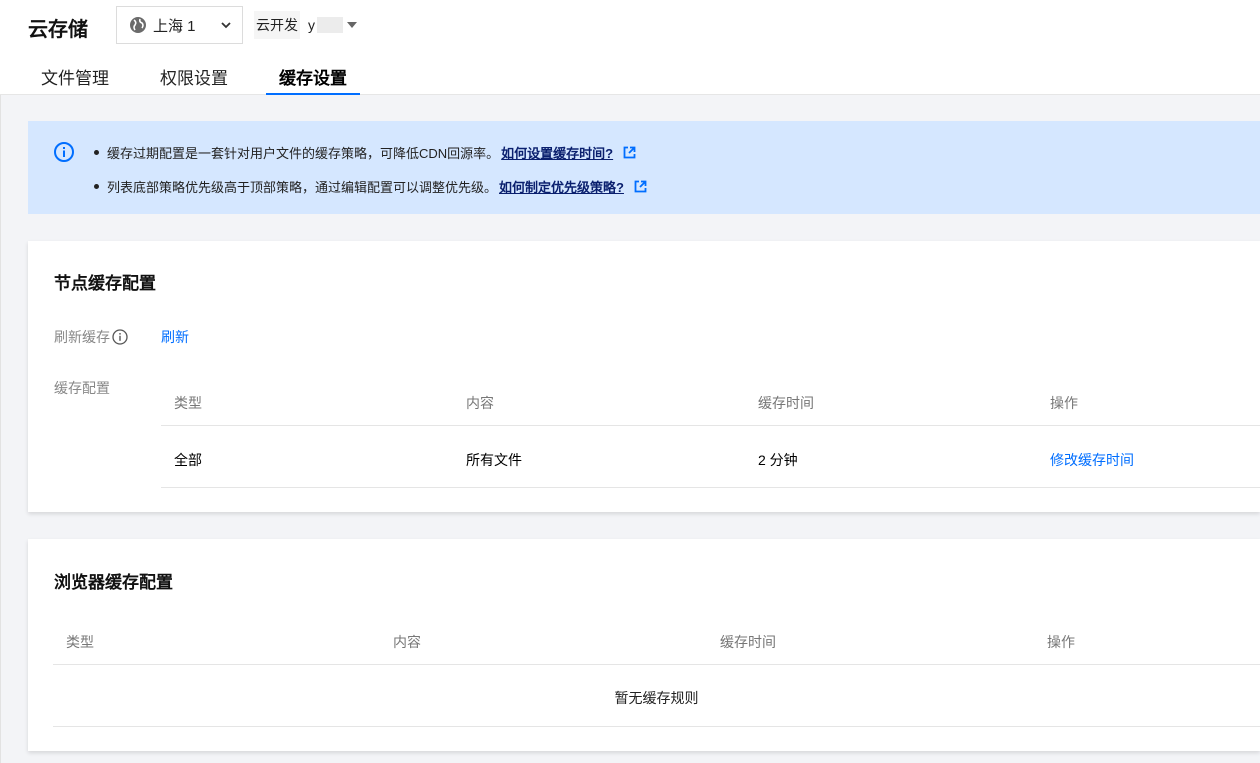  Describe the element at coordinates (302, 187) in the screenshot. I see `notice-text-2: 列表底部策略优先级高于顶部策略，通过编辑配置可以调整优先级。` at that location.